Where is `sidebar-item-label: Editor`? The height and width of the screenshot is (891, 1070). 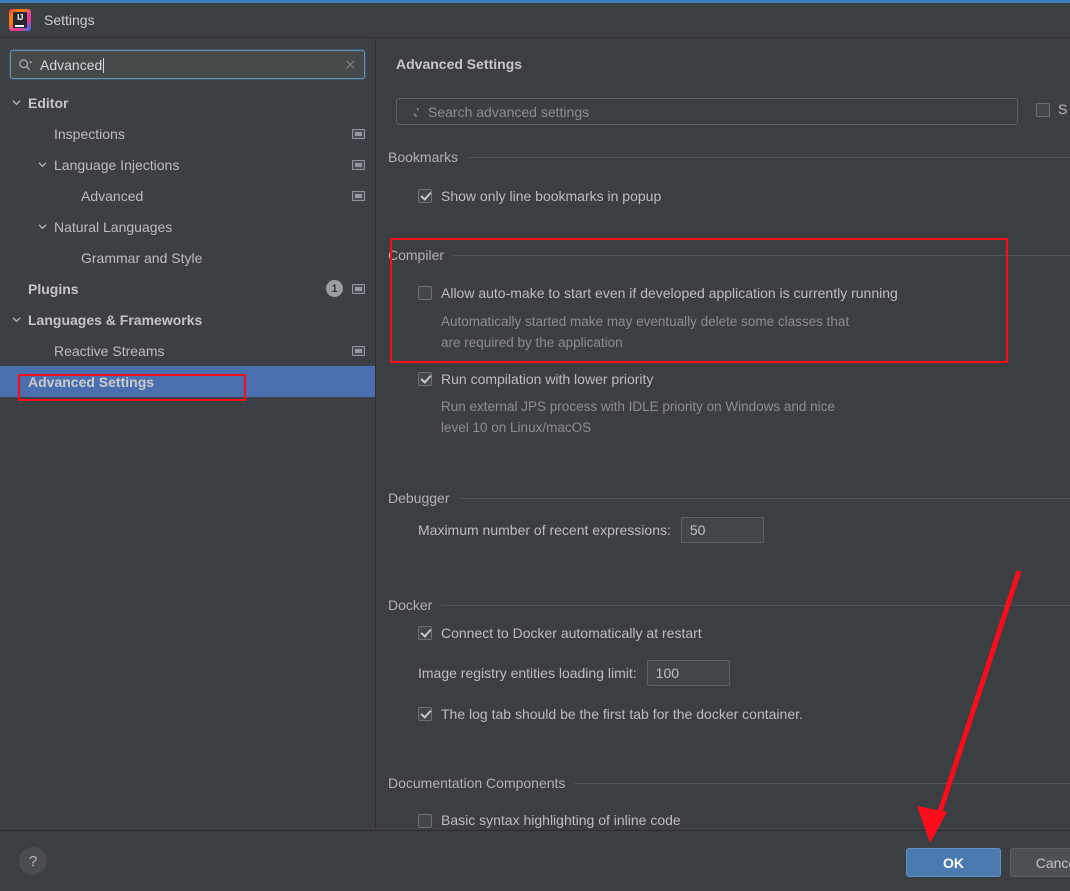
sidebar-item-label: Editor is located at coordinates (48, 102).